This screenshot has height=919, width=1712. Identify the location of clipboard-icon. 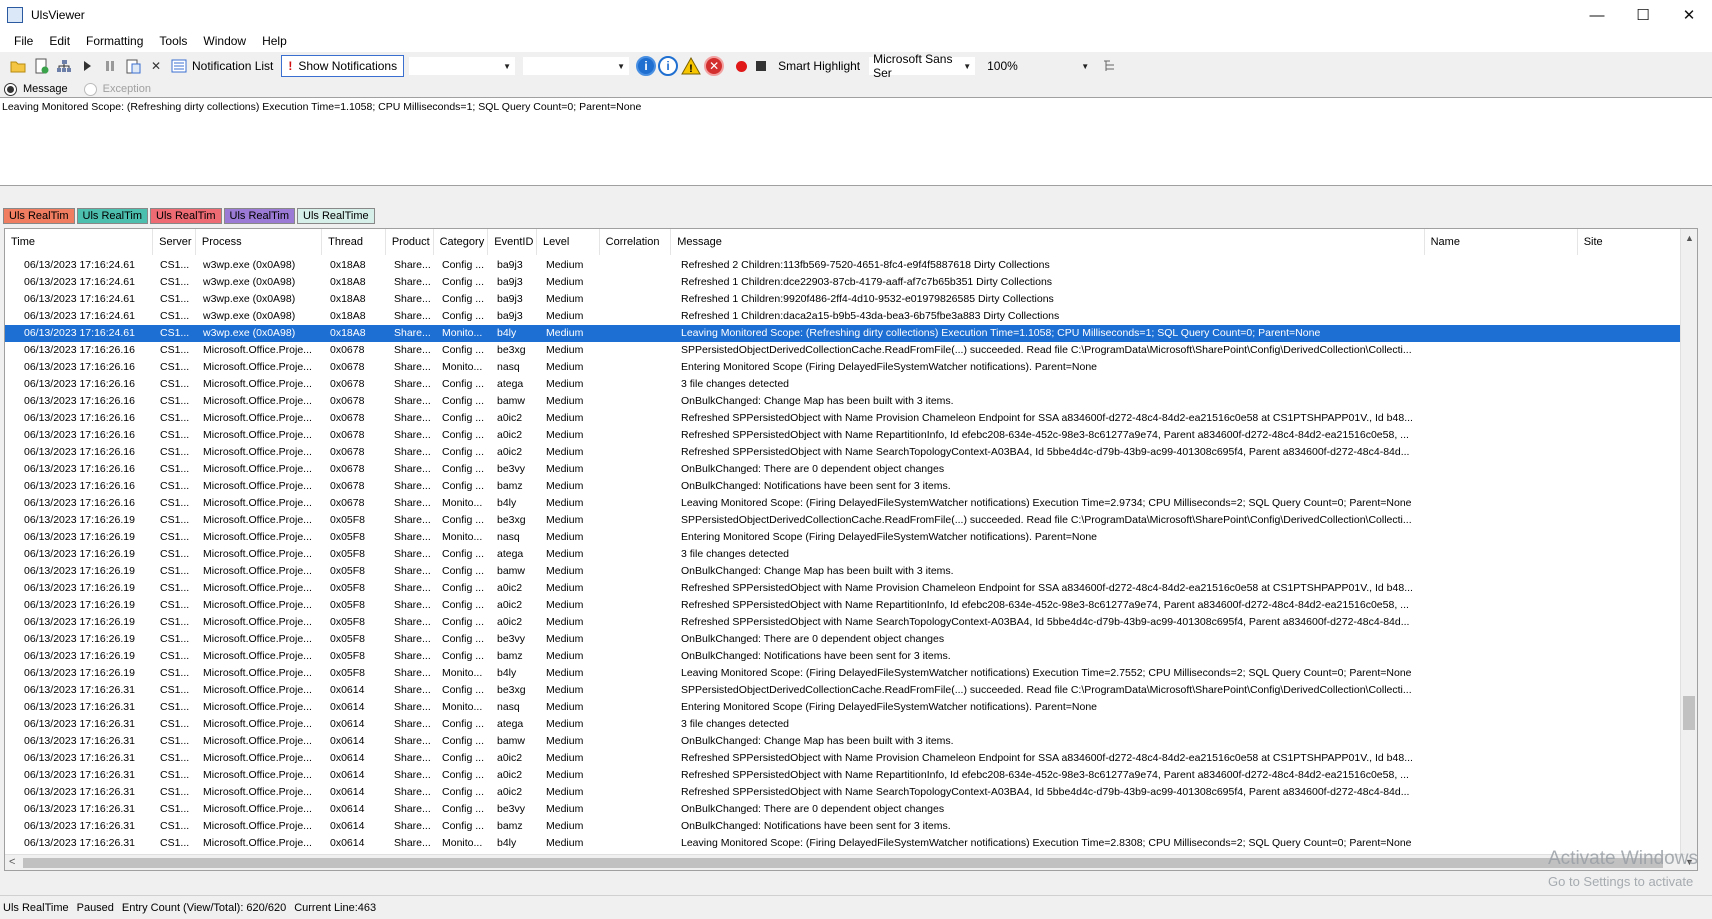
(133, 66).